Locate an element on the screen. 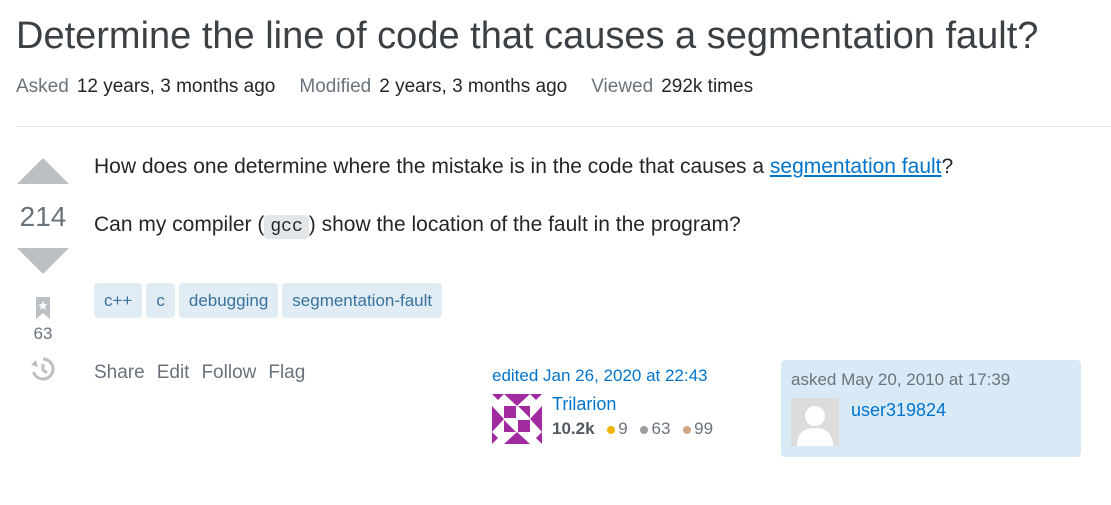 The image size is (1111, 505). modified-meta: Modified 2 years, 3 months ago is located at coordinates (433, 87).